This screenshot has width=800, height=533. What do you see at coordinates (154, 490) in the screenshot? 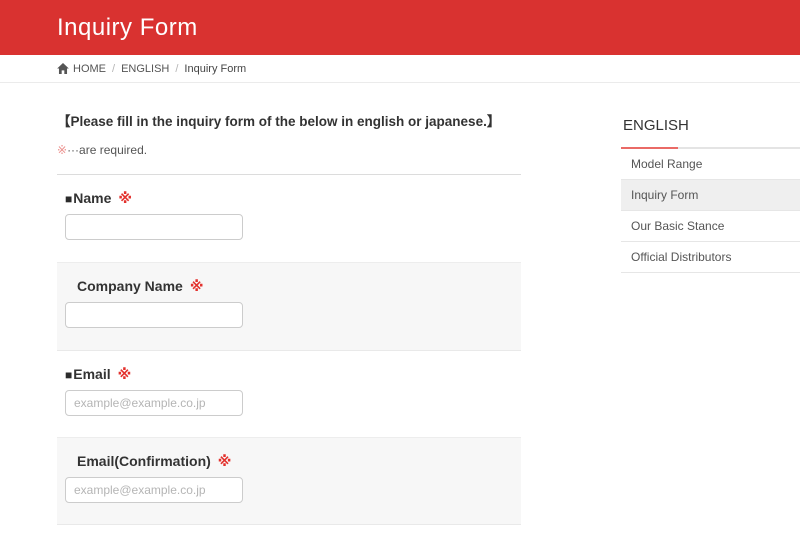
I see `email-confirmation-input` at bounding box center [154, 490].